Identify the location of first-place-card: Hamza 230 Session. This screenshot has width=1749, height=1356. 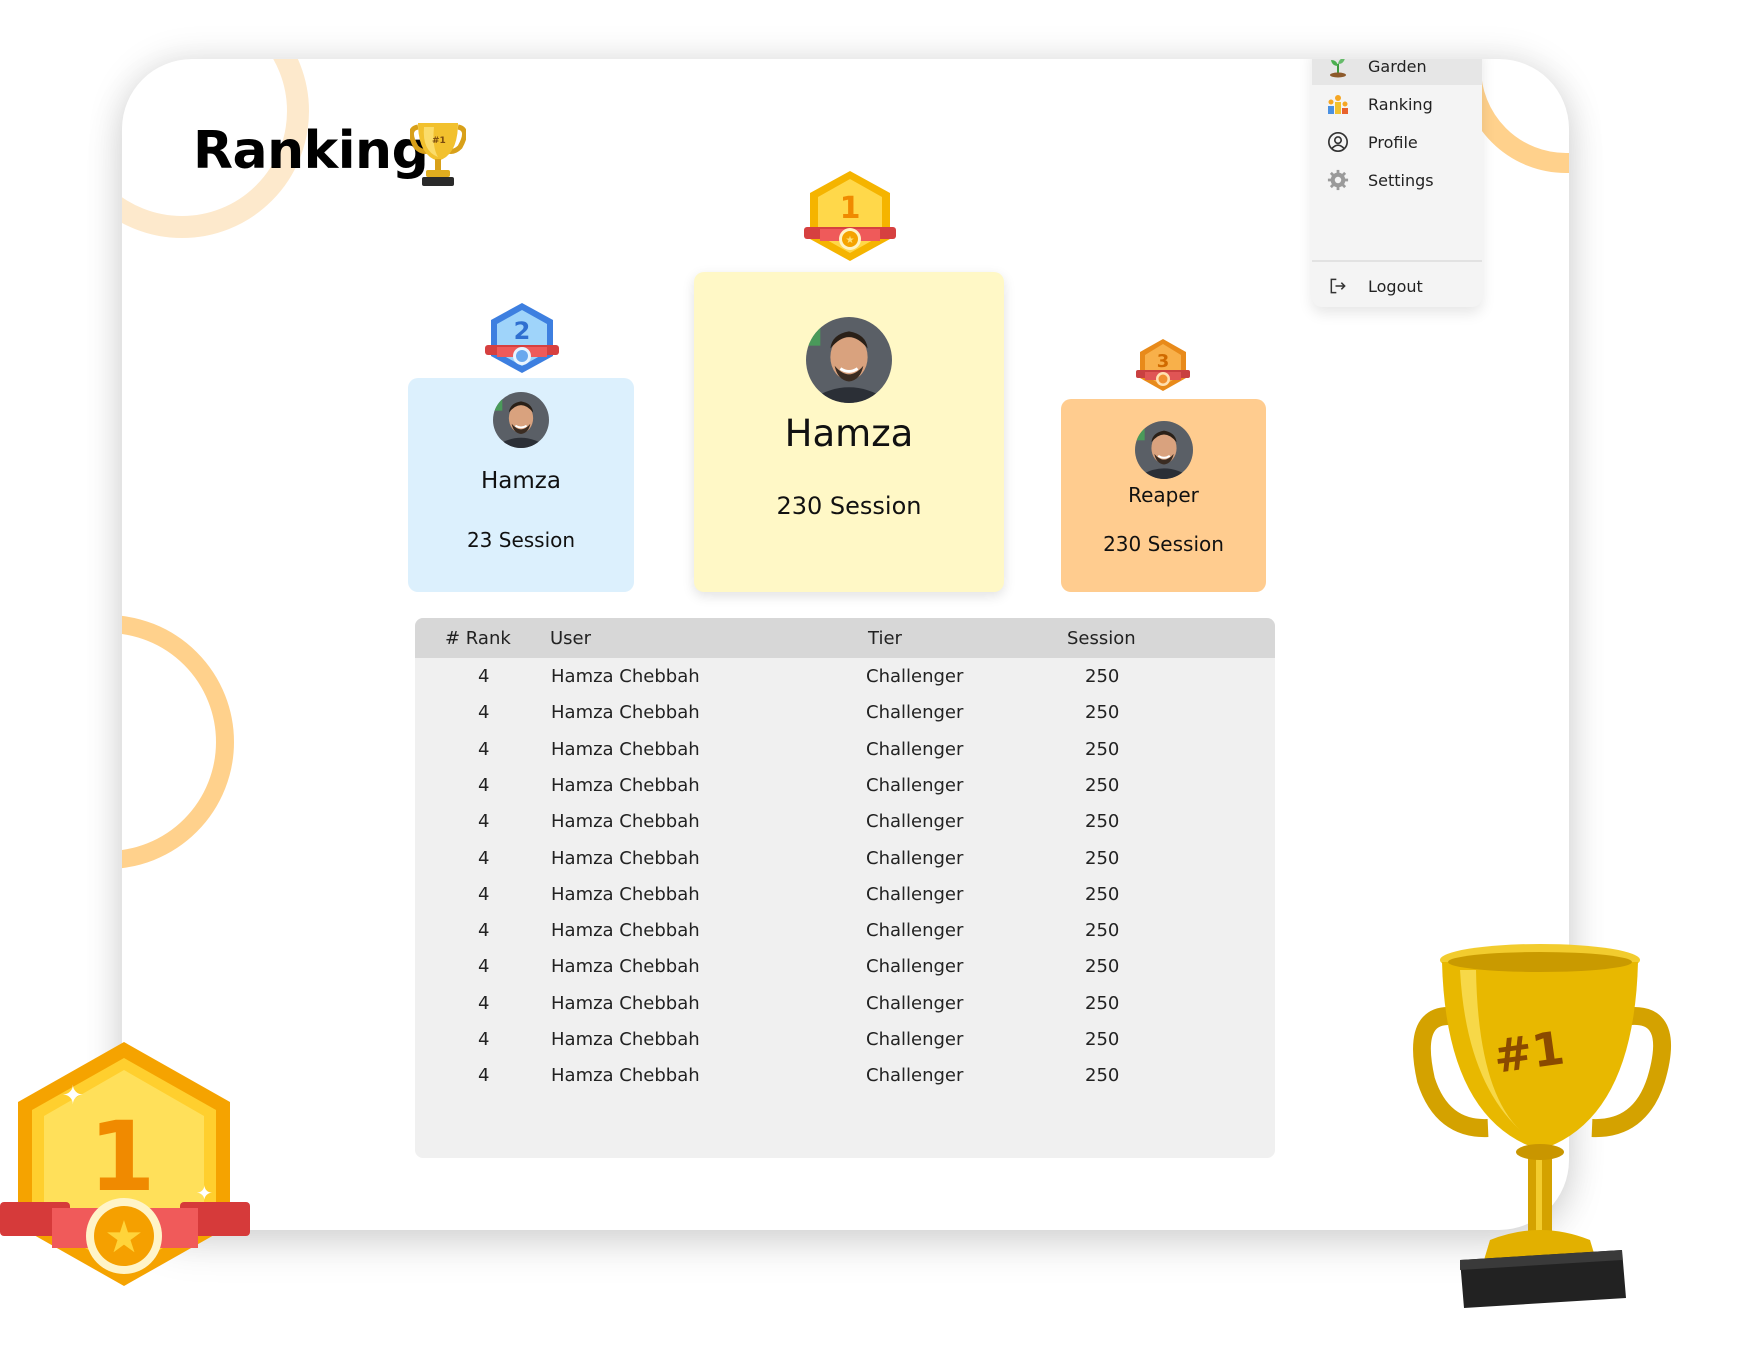
(849, 432).